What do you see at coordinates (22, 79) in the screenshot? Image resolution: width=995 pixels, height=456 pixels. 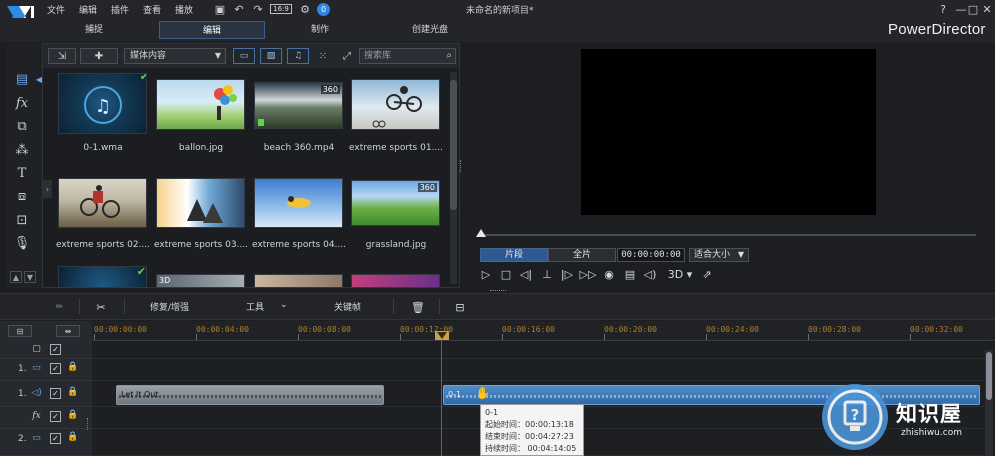 I see `media-room-icon: ▤` at bounding box center [22, 79].